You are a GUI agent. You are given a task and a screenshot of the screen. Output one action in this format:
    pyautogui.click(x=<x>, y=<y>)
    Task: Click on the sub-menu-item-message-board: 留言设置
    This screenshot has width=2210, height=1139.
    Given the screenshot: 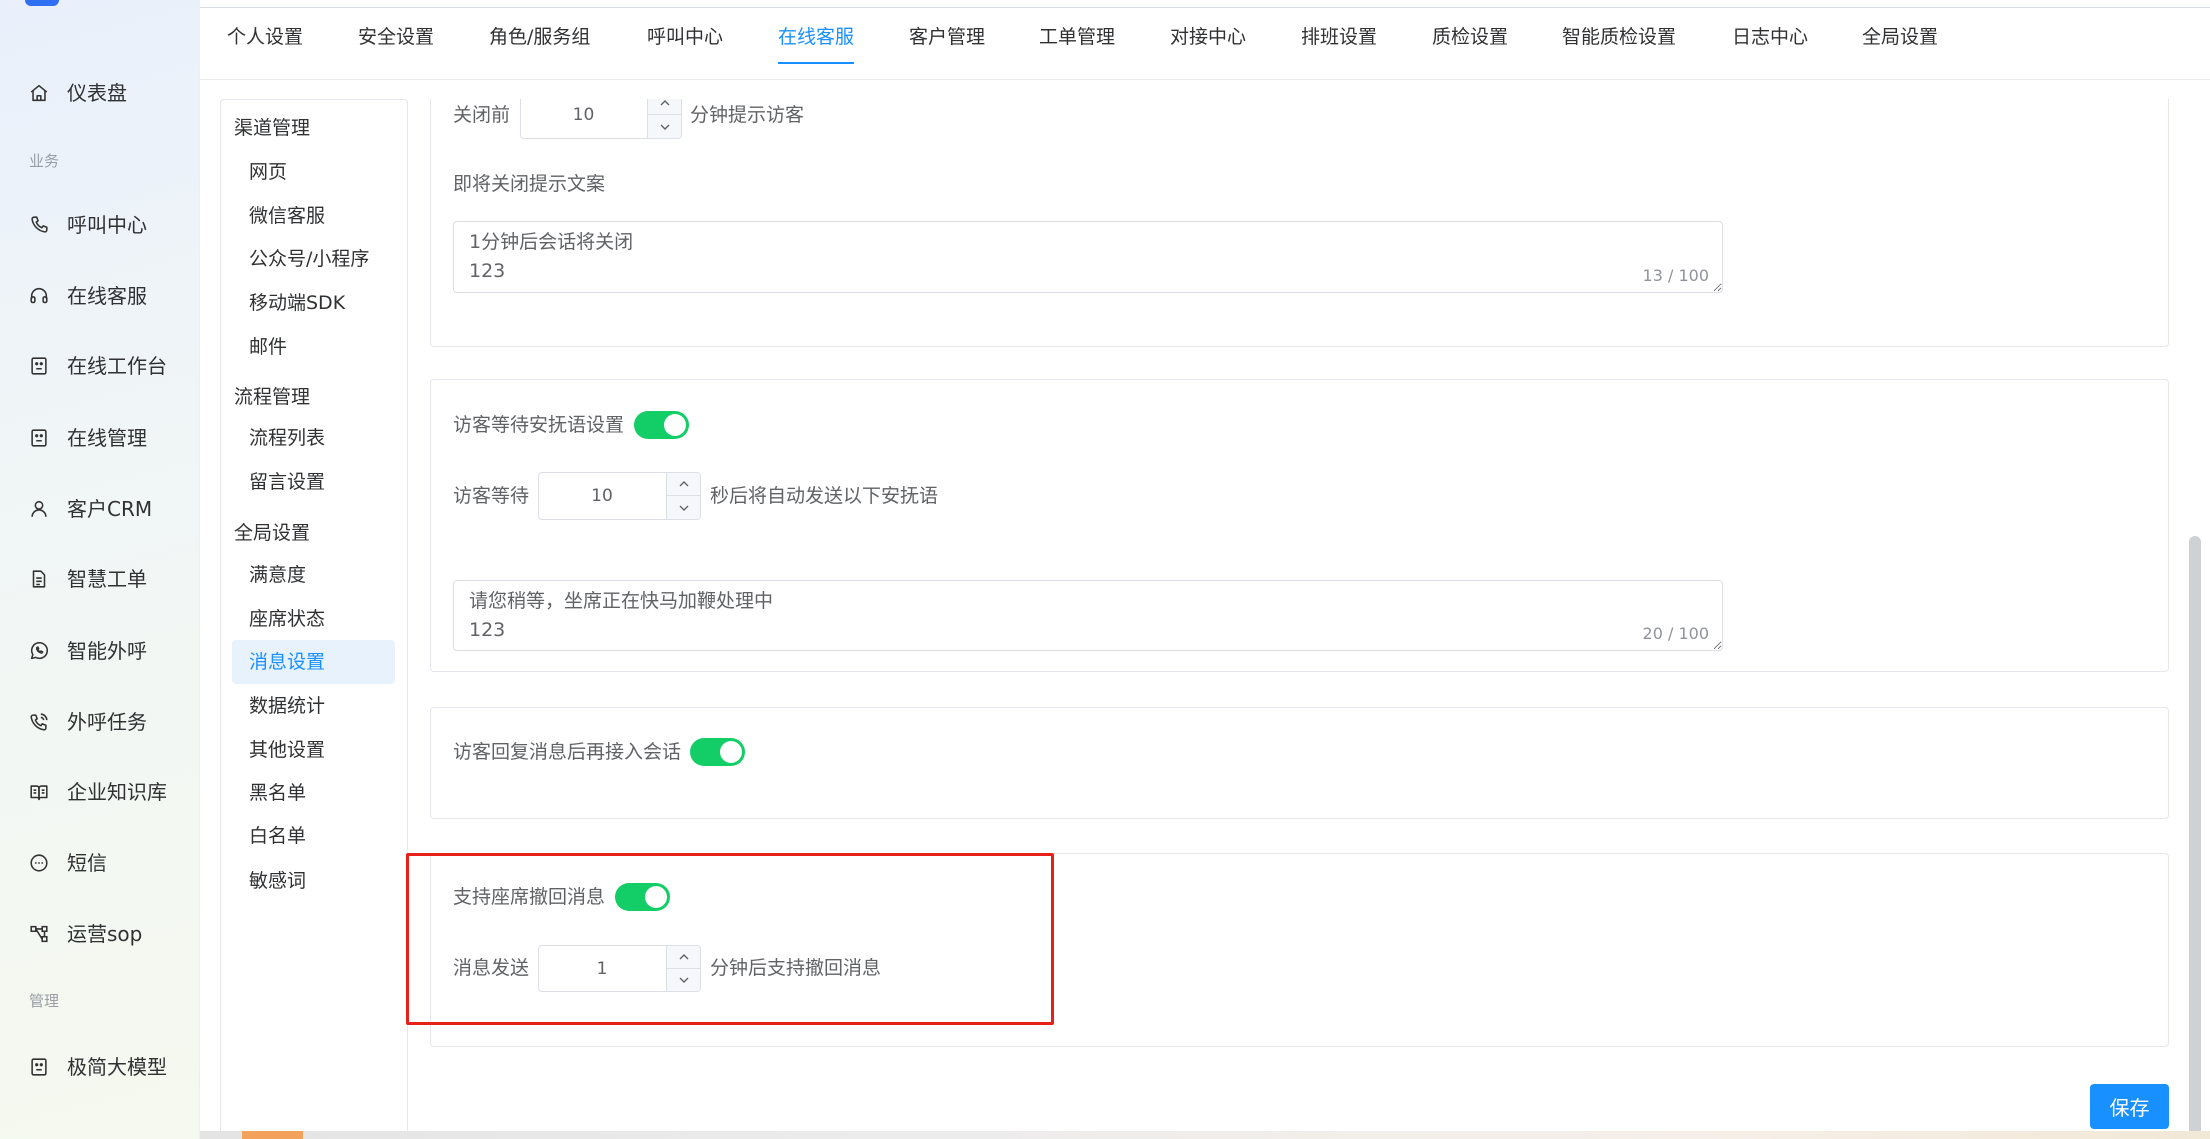 What is the action you would take?
    pyautogui.click(x=313, y=482)
    